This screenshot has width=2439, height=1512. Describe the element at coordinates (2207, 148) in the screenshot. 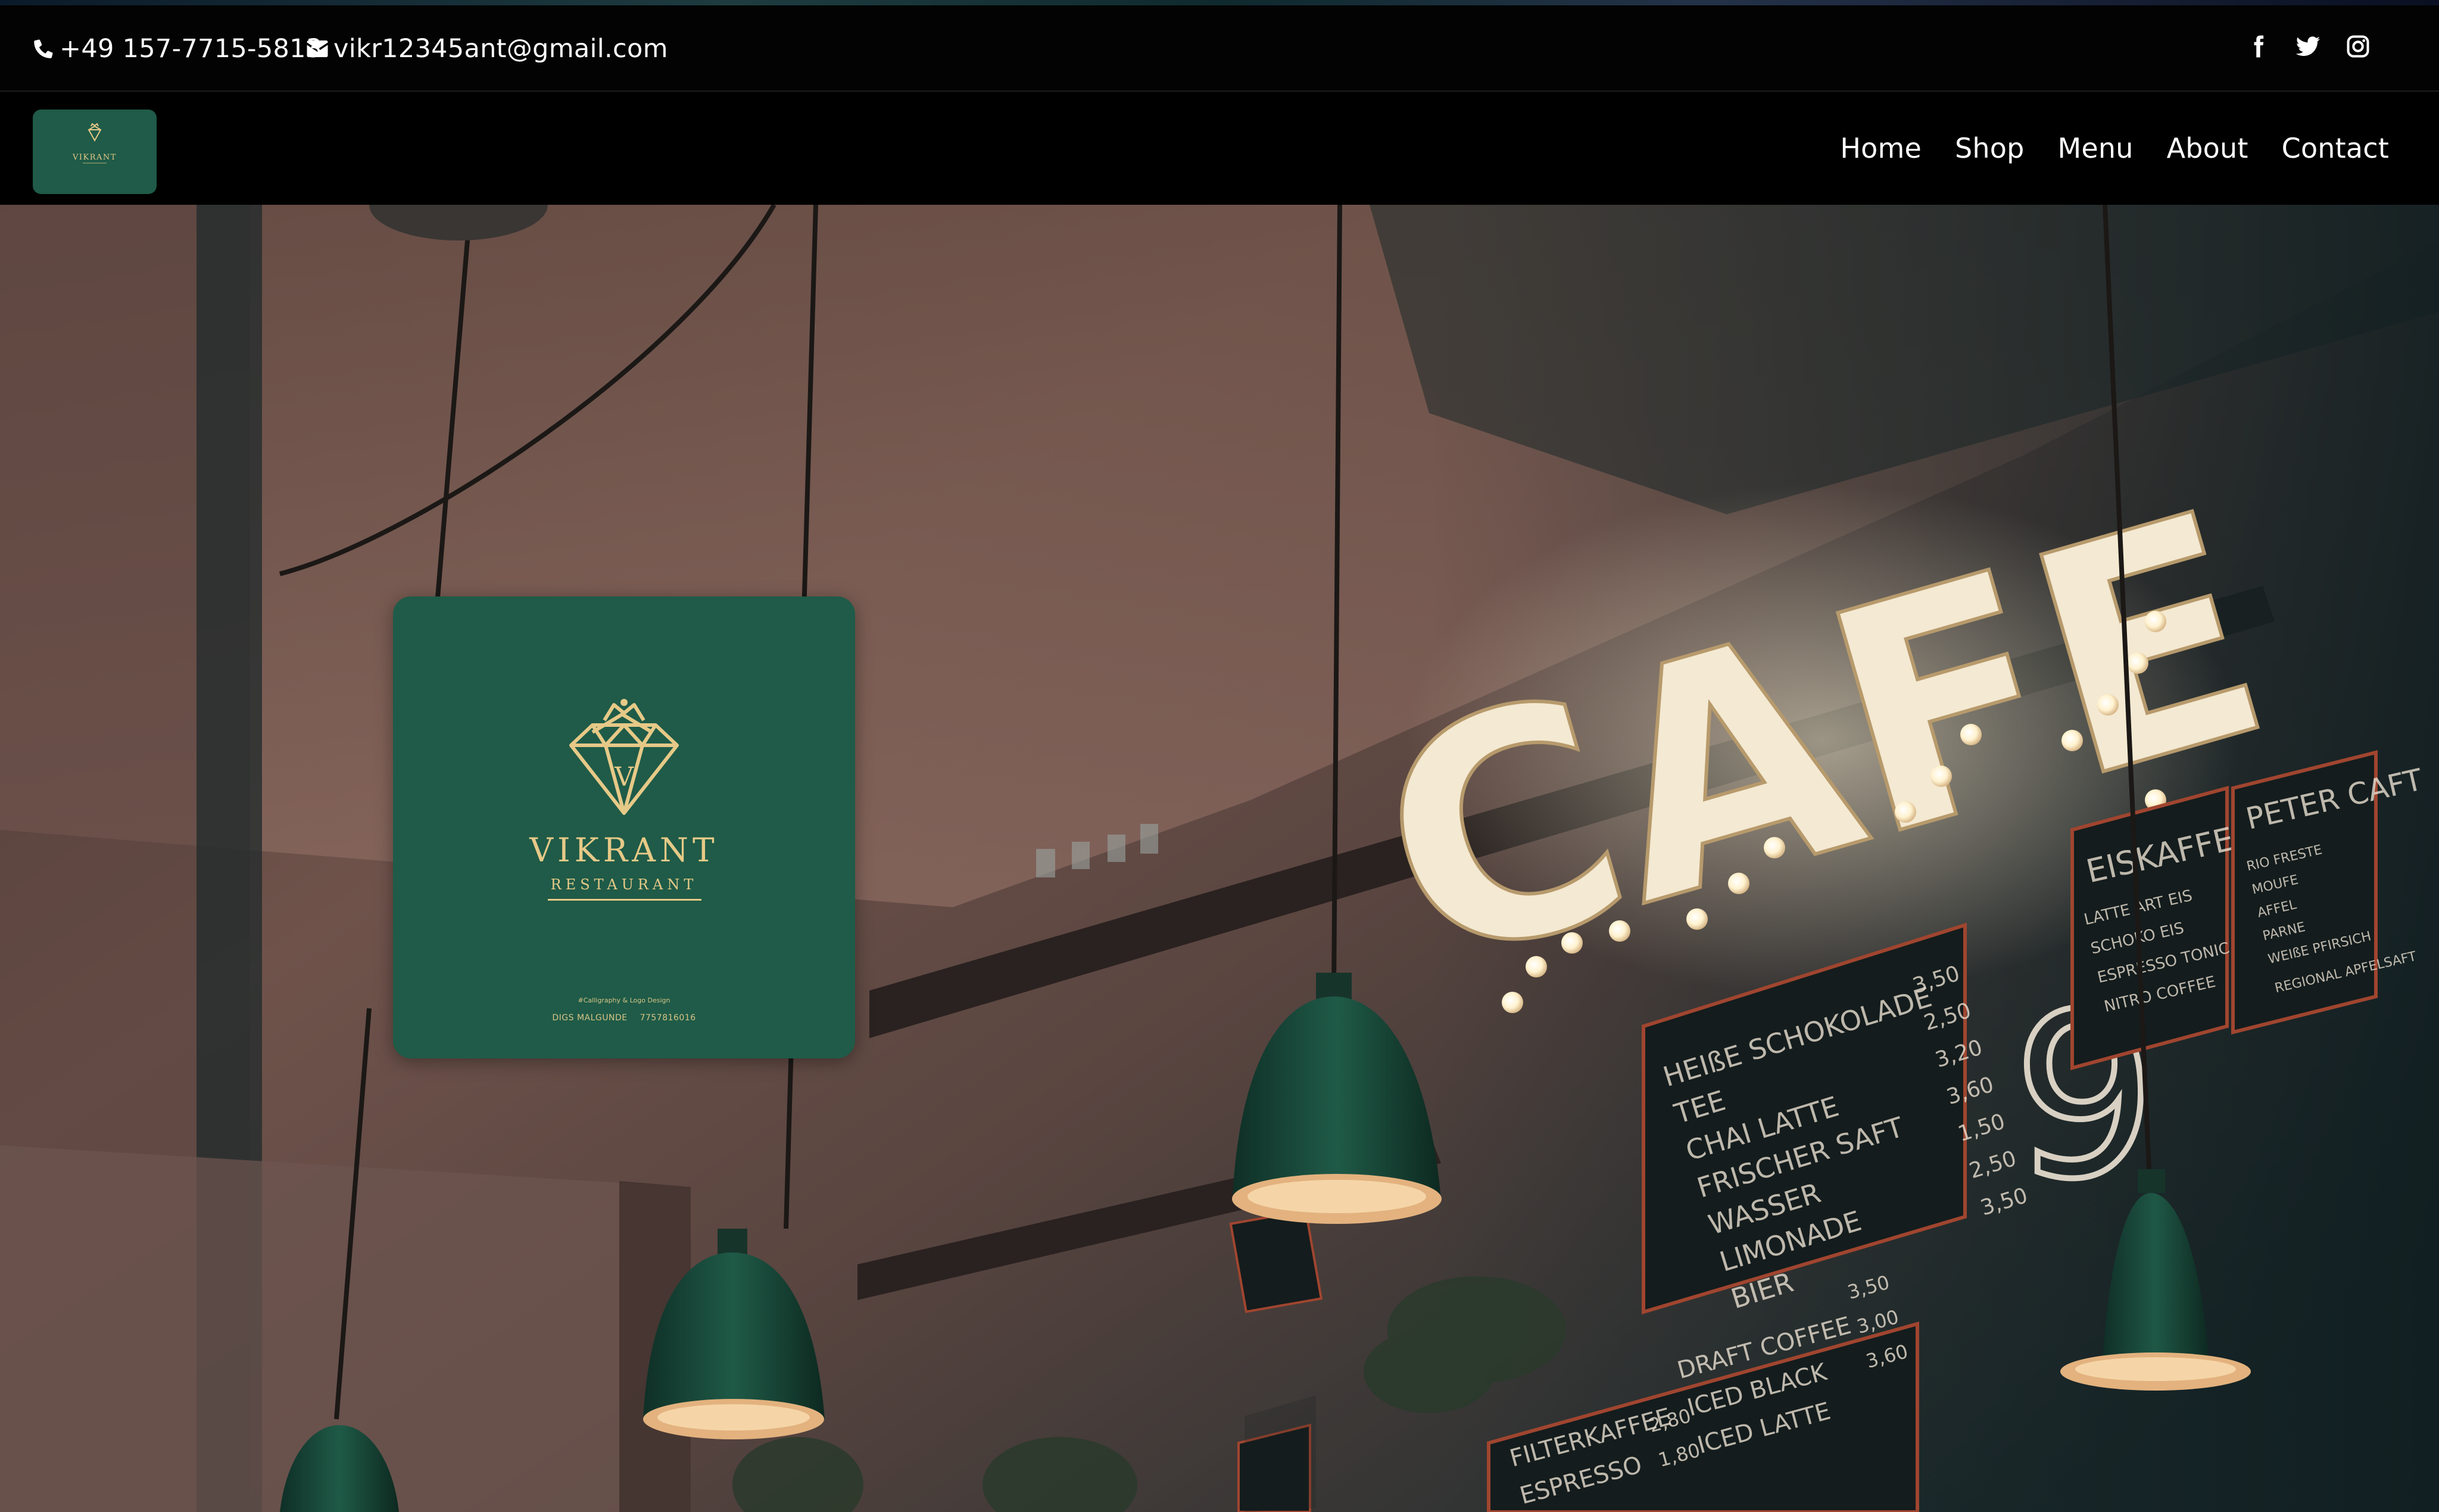

I see `nav-about: About` at that location.